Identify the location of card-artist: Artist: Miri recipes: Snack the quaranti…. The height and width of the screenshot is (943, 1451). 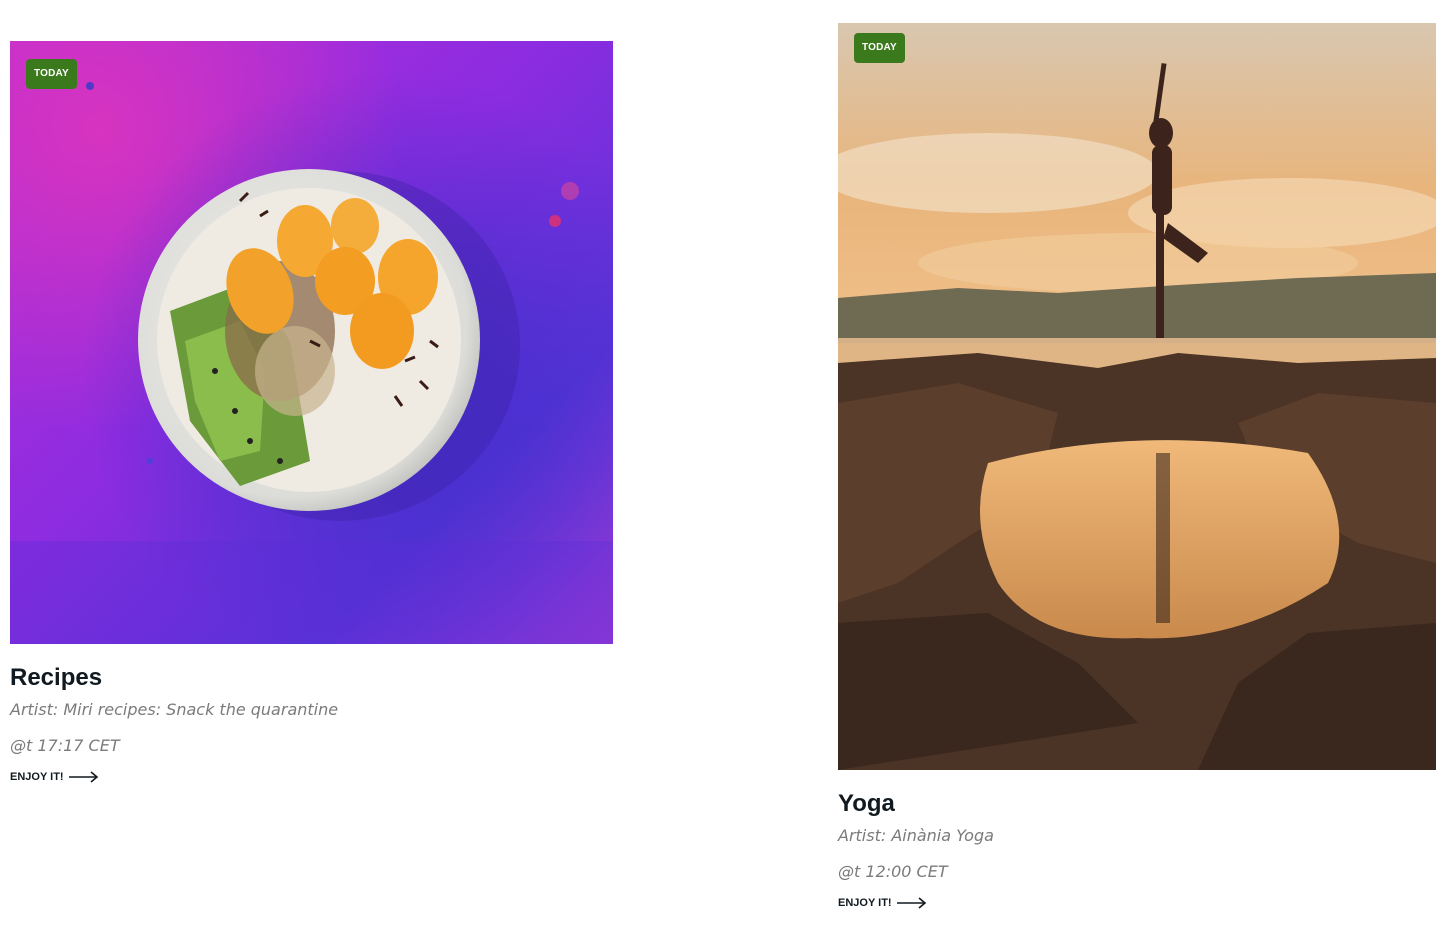
(174, 709).